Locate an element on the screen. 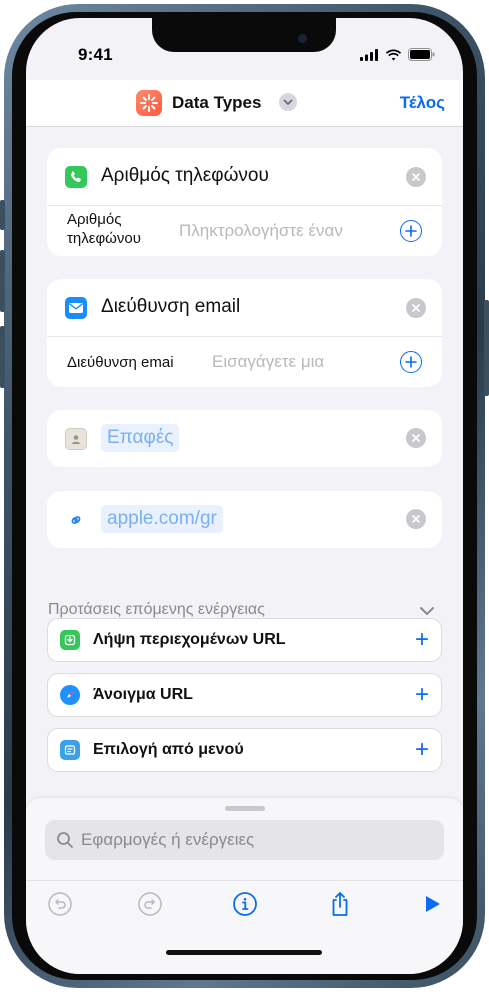  email-field-label: Διεύθυνση emai is located at coordinates (120, 362).